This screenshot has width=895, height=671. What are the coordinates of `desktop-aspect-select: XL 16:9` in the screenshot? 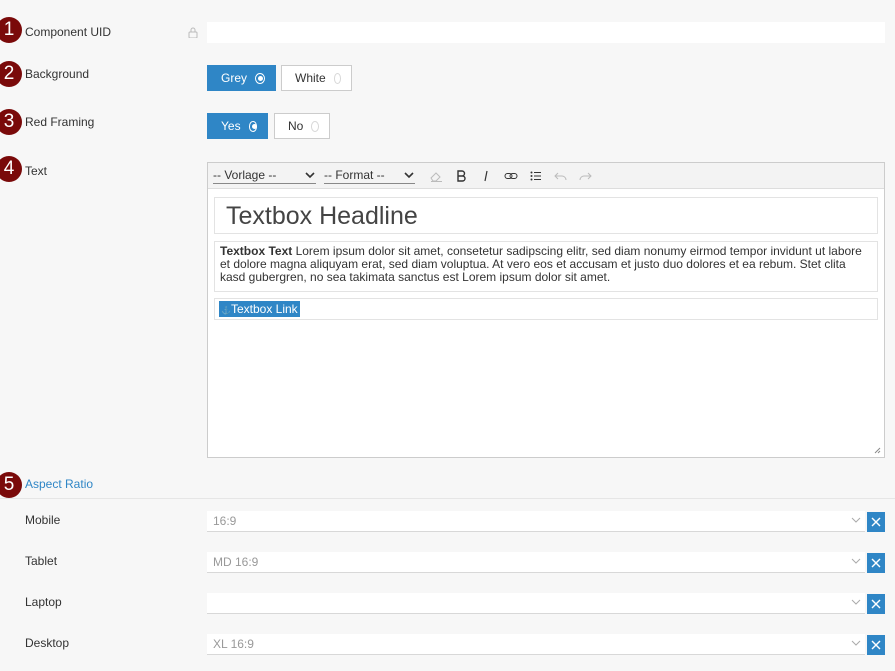 It's located at (536, 644).